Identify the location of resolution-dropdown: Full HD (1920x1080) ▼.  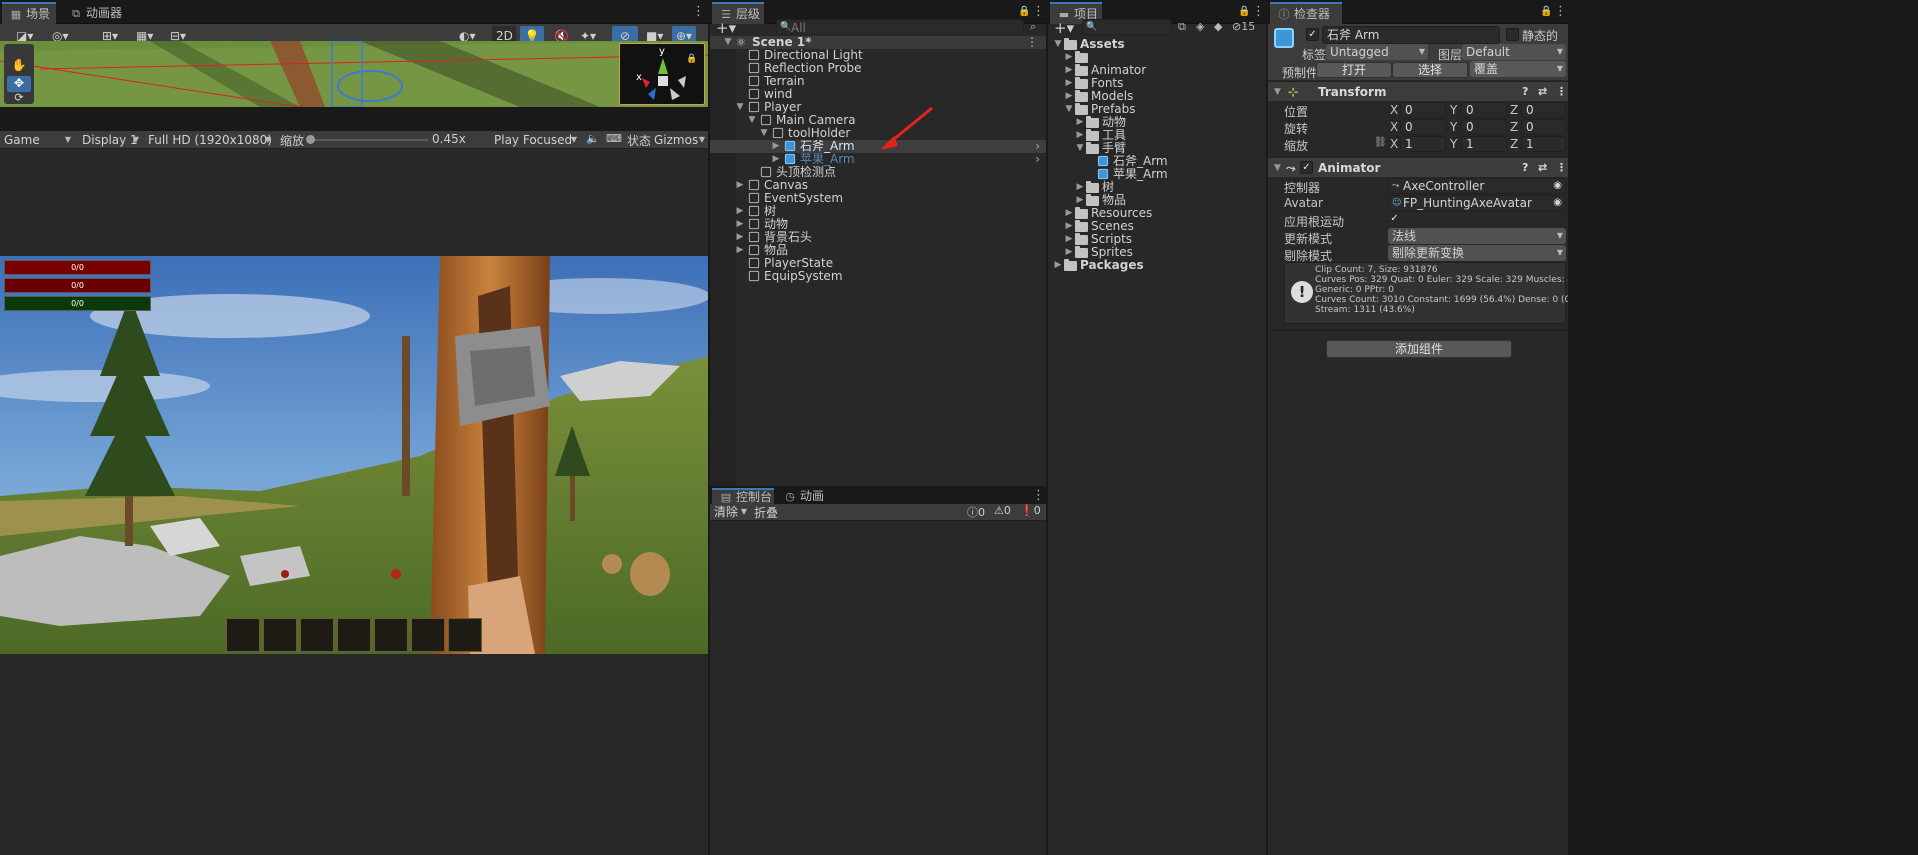
(209, 140).